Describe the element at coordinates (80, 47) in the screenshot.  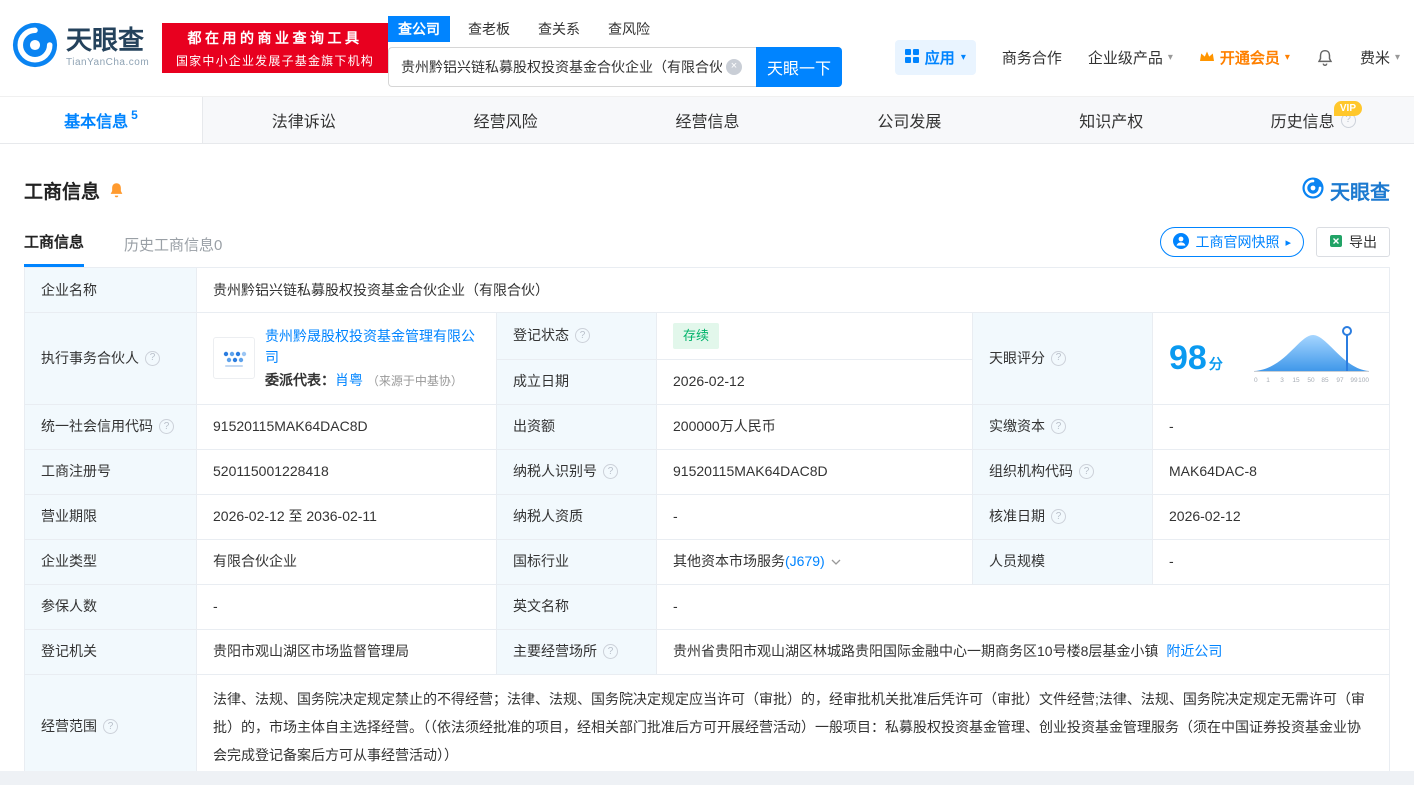
I see `tianyancha-logo: 天眼查 TianYanCha.com` at that location.